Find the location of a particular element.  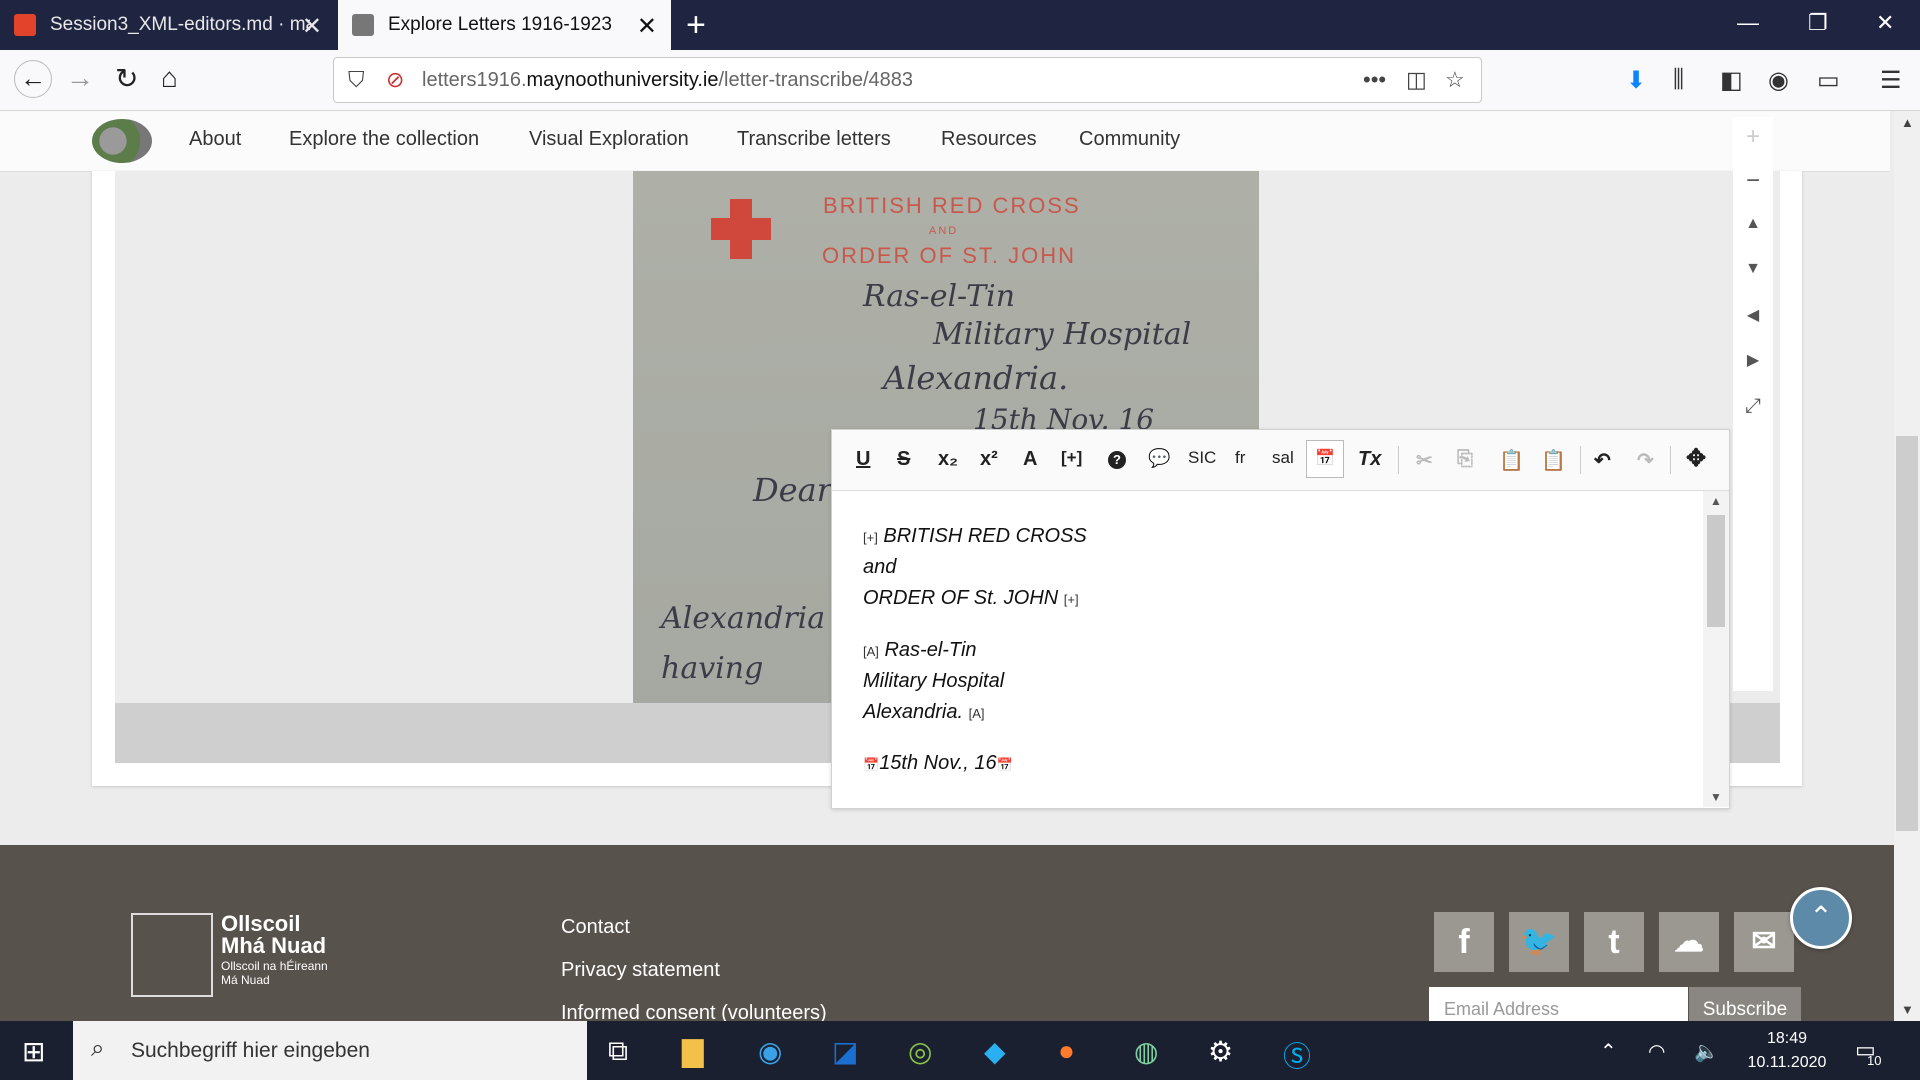

gem-app-icon: ◆ is located at coordinates (995, 1051).